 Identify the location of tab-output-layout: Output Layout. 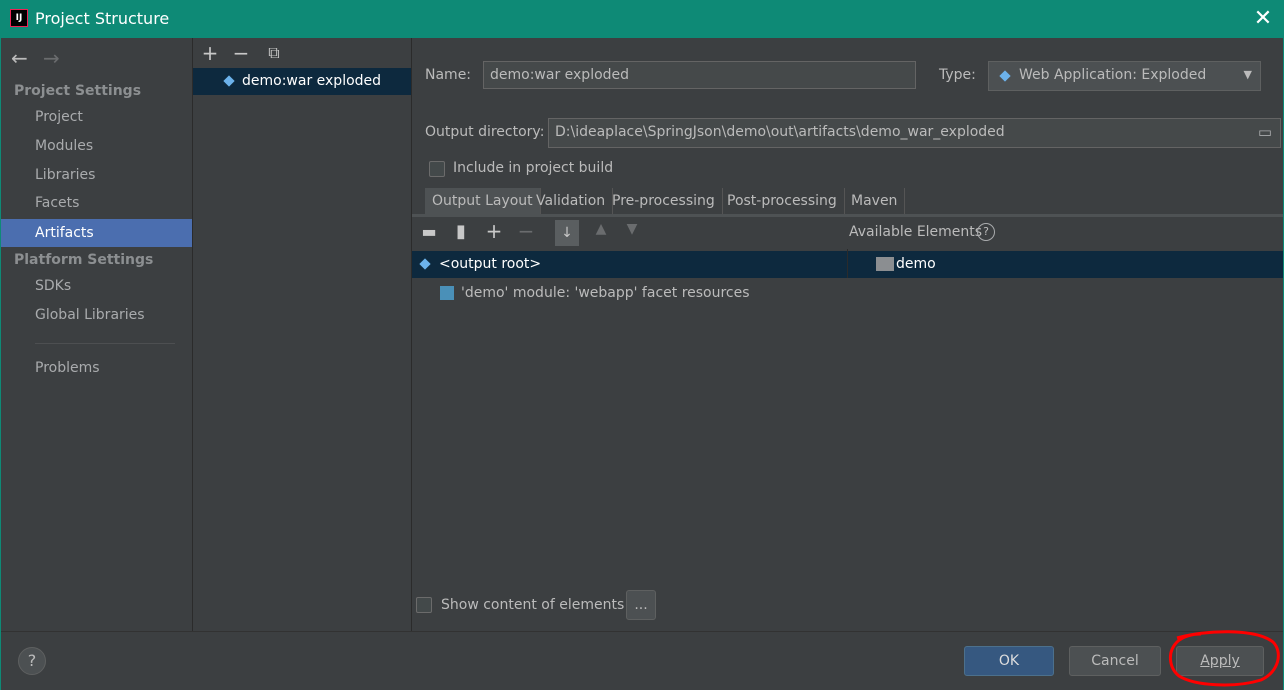
(483, 201).